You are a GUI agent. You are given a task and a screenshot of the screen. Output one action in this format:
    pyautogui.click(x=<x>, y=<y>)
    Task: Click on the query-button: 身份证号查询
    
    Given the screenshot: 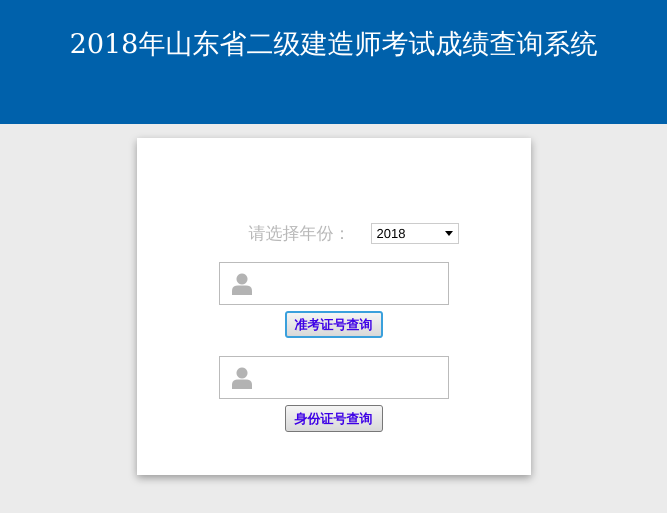 What is the action you would take?
    pyautogui.click(x=333, y=418)
    